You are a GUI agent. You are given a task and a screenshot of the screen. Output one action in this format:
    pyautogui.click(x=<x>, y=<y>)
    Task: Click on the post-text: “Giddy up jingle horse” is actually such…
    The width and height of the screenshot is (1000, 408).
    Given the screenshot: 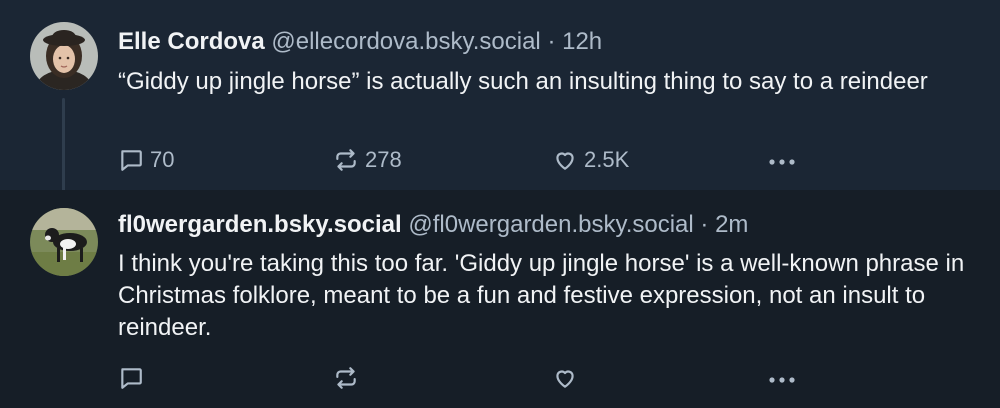 What is the action you would take?
    pyautogui.click(x=523, y=81)
    